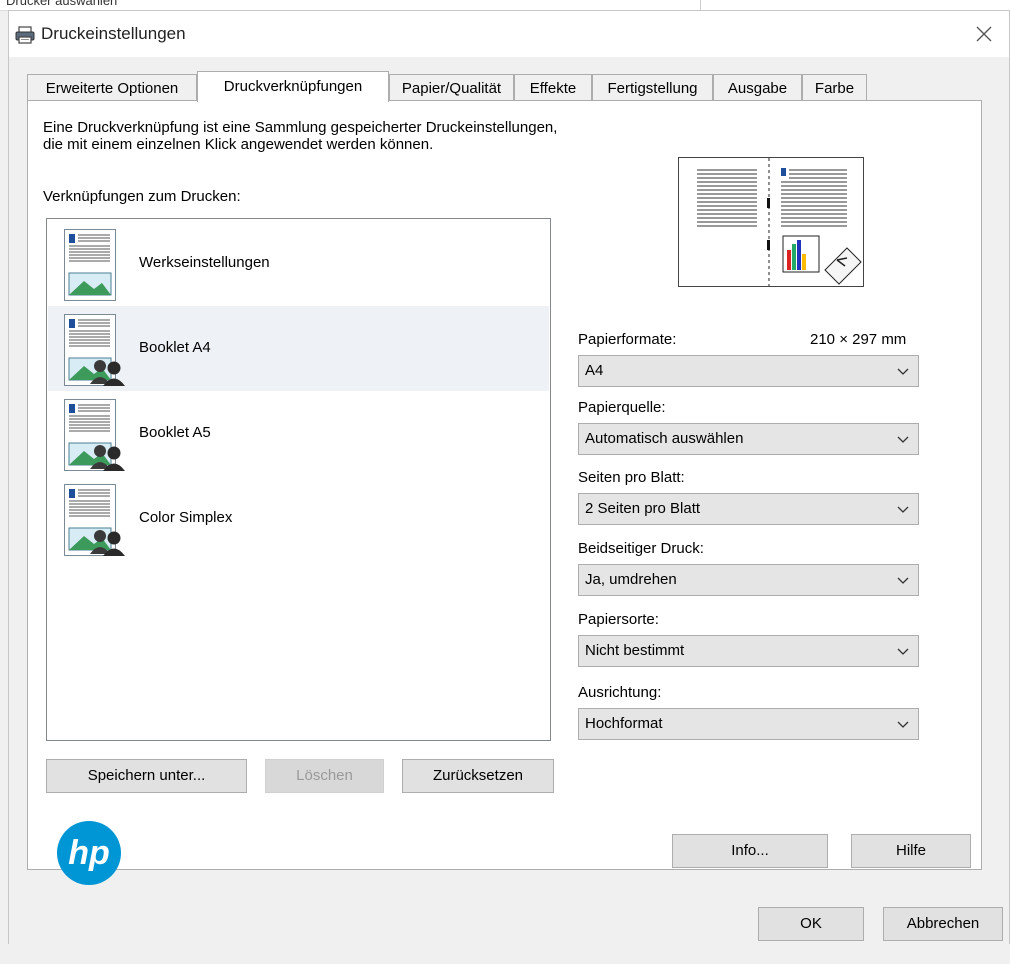 The height and width of the screenshot is (964, 1010). Describe the element at coordinates (622, 407) in the screenshot. I see `paper-source-label: Papierquelle:` at that location.